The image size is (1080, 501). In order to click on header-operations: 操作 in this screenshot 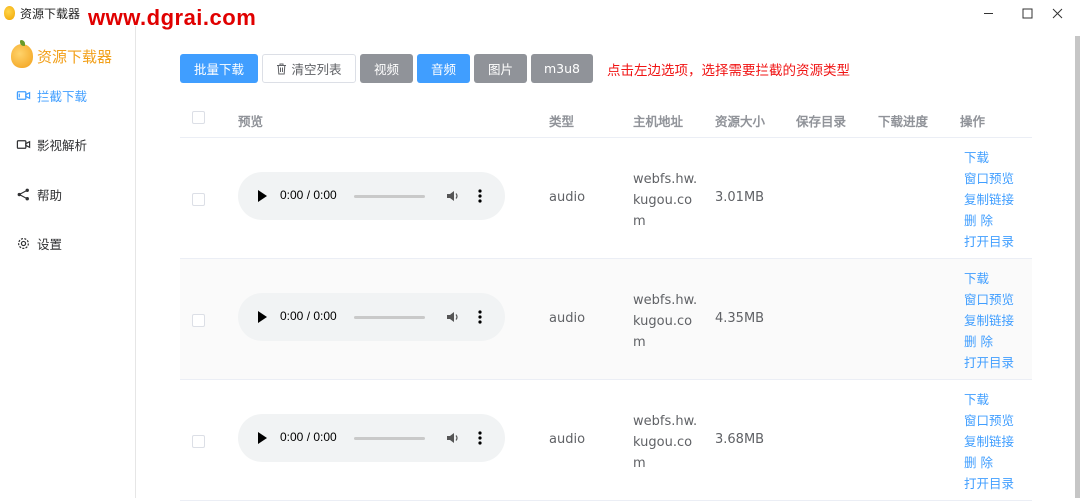, I will do `click(973, 121)`.